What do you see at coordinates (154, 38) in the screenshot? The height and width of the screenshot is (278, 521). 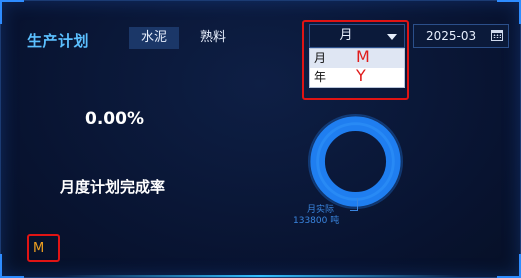 I see `tab-cement: 水泥` at bounding box center [154, 38].